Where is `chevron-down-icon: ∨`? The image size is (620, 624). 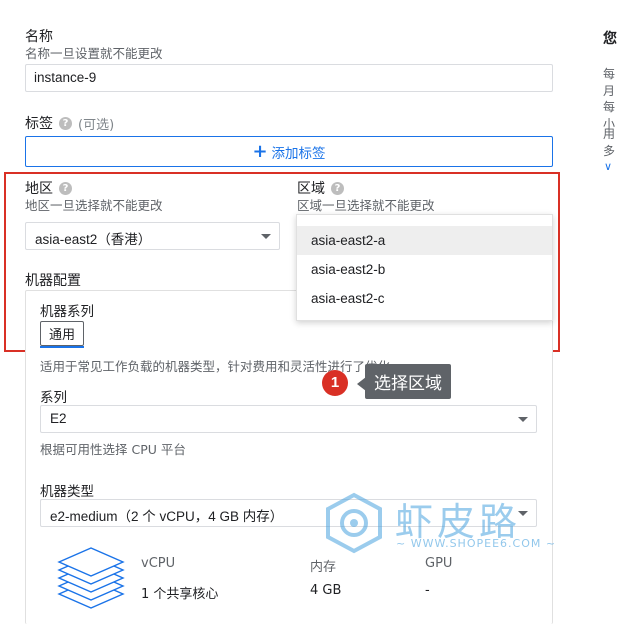 chevron-down-icon: ∨ is located at coordinates (608, 166).